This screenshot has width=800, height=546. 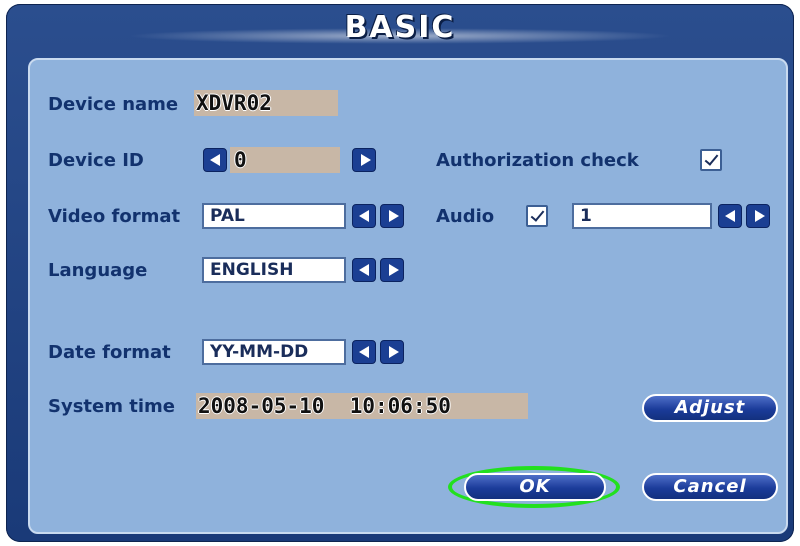 I want to click on video-format-label: Video format, so click(x=114, y=216).